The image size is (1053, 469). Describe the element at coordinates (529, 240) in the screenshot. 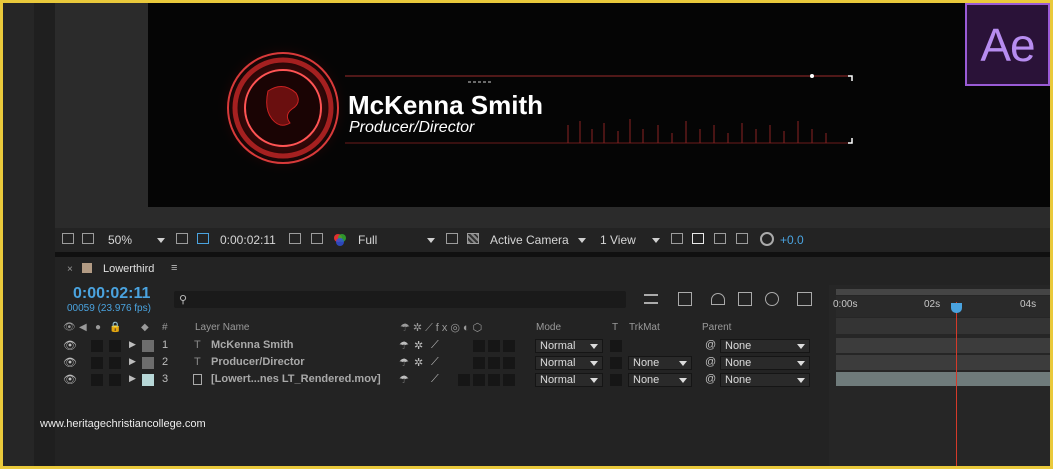

I see `camera-select: Active Camera` at that location.